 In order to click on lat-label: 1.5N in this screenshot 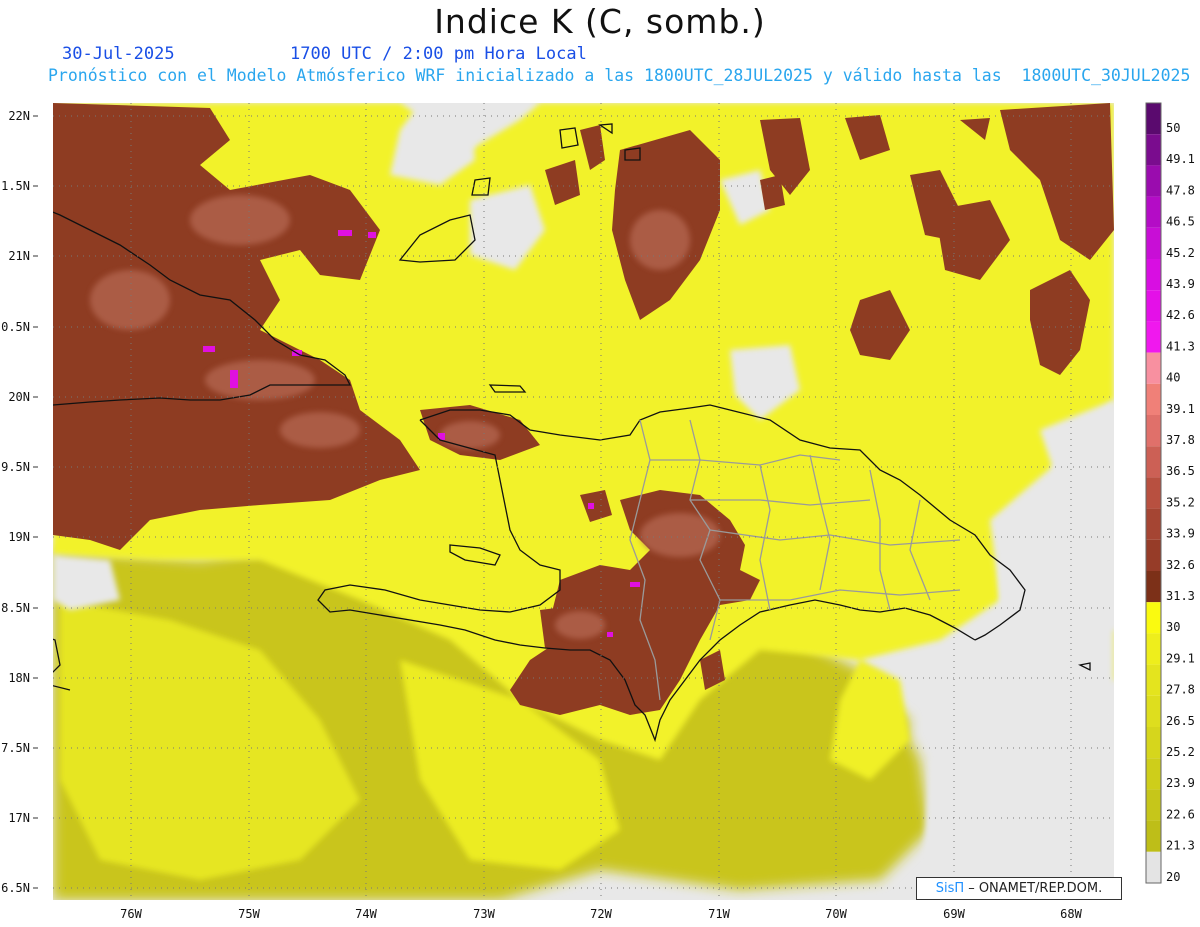, I will do `click(15, 186)`.